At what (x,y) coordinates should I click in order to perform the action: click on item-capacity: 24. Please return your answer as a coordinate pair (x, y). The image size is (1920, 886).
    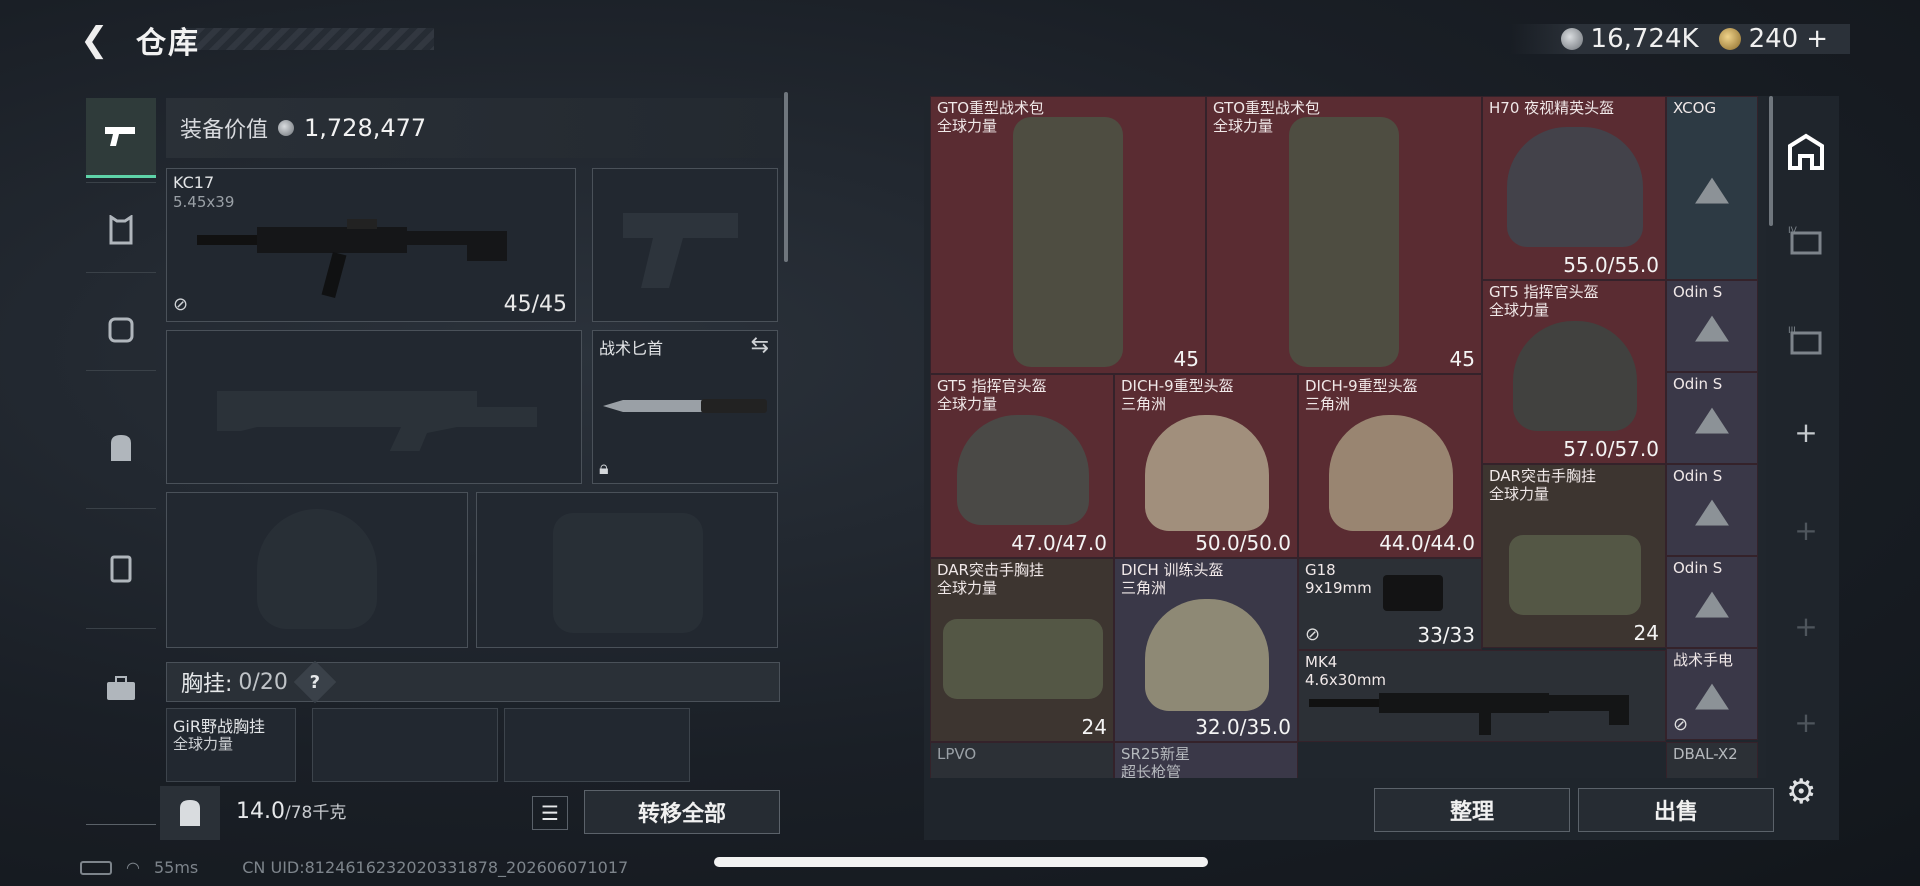
    Looking at the image, I should click on (1646, 633).